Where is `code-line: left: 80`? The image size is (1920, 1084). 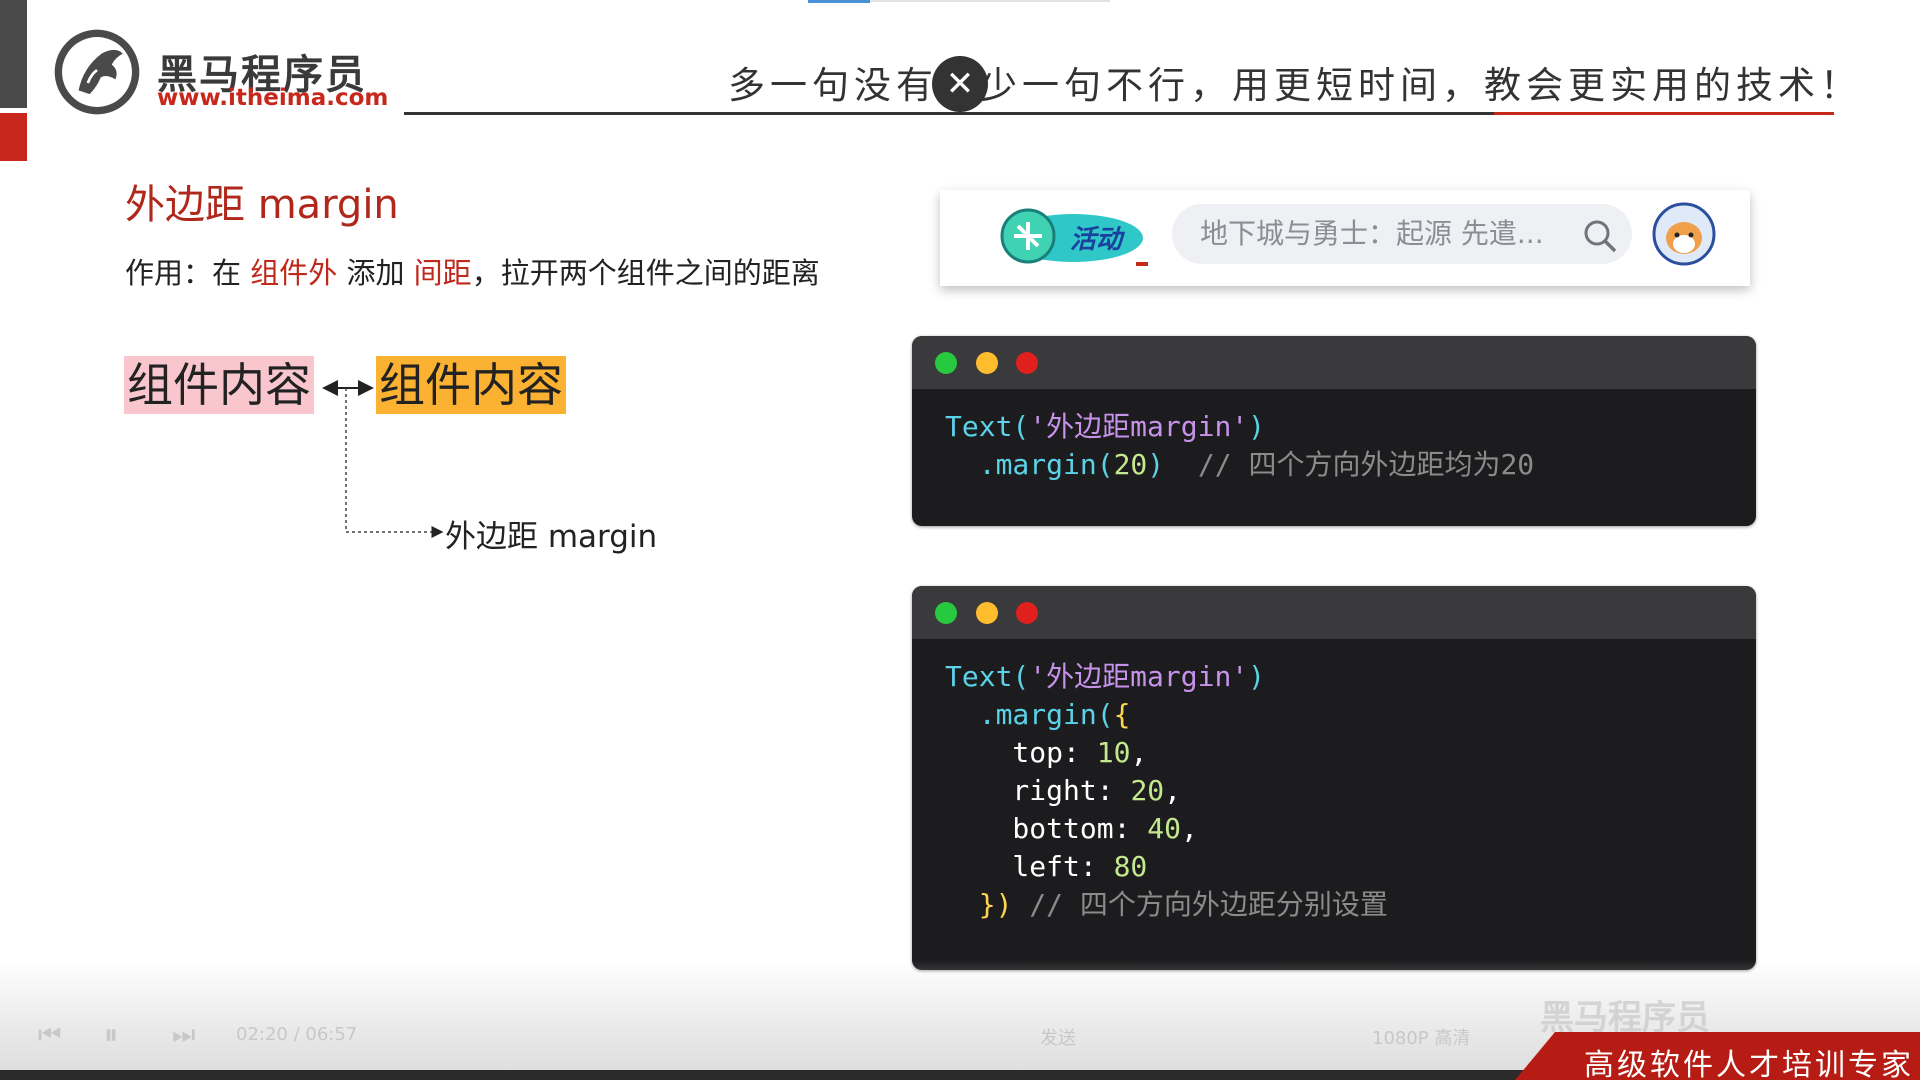
code-line: left: 80 is located at coordinates (1046, 866).